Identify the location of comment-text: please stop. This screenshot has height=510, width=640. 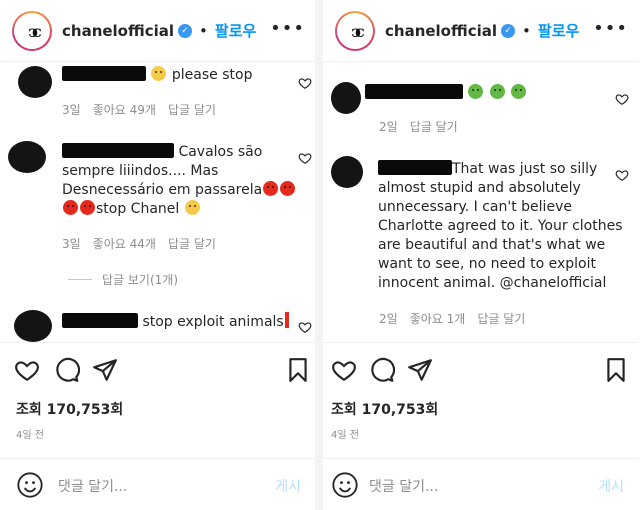
(157, 75).